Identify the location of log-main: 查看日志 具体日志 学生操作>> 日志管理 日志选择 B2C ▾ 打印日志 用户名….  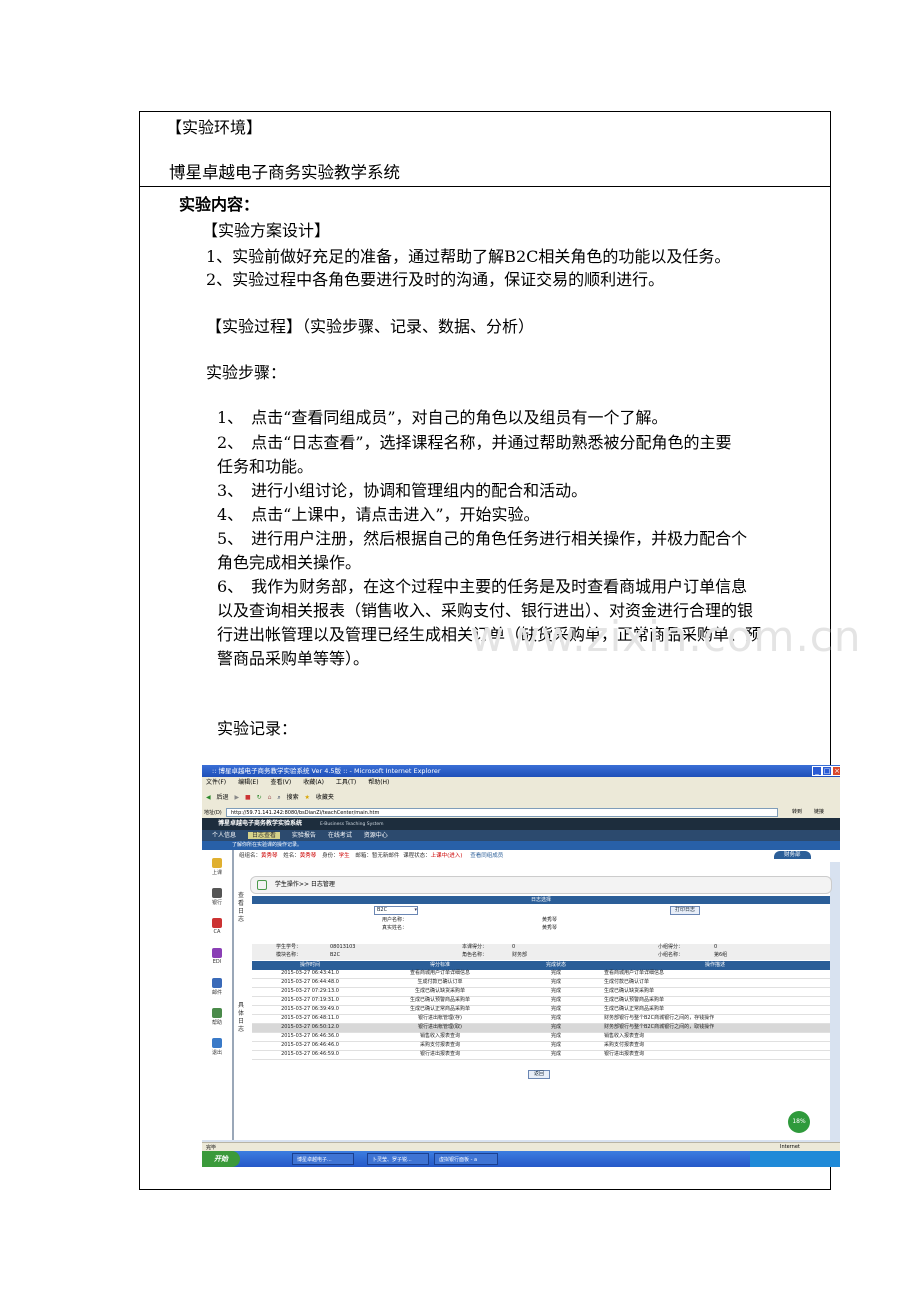
(533, 1001).